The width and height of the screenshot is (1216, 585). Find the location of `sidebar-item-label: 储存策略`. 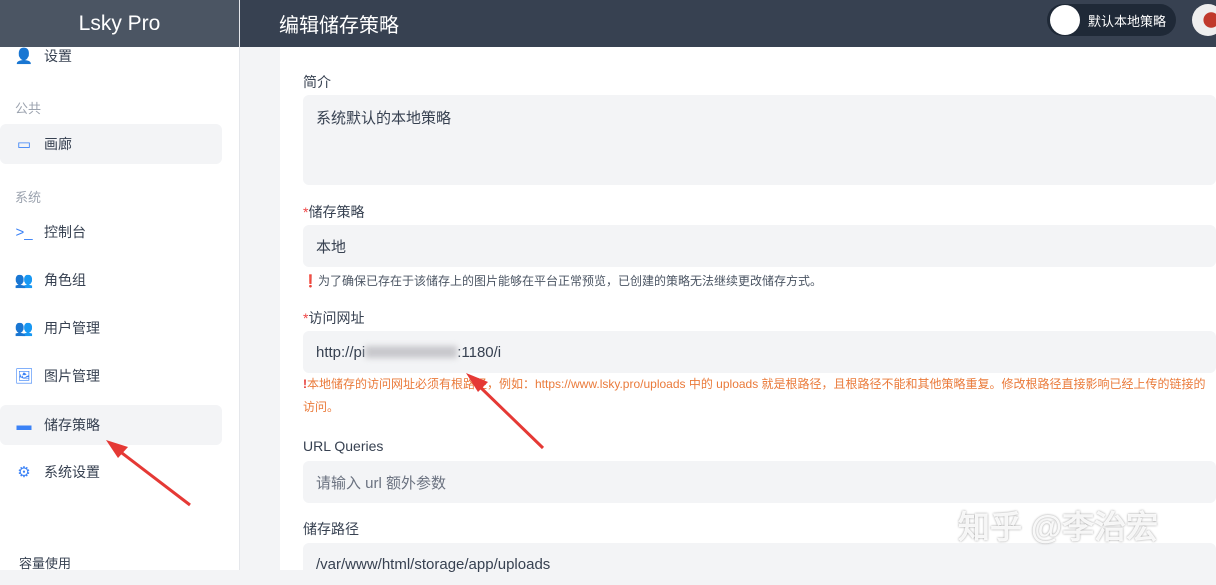

sidebar-item-label: 储存策略 is located at coordinates (72, 425).